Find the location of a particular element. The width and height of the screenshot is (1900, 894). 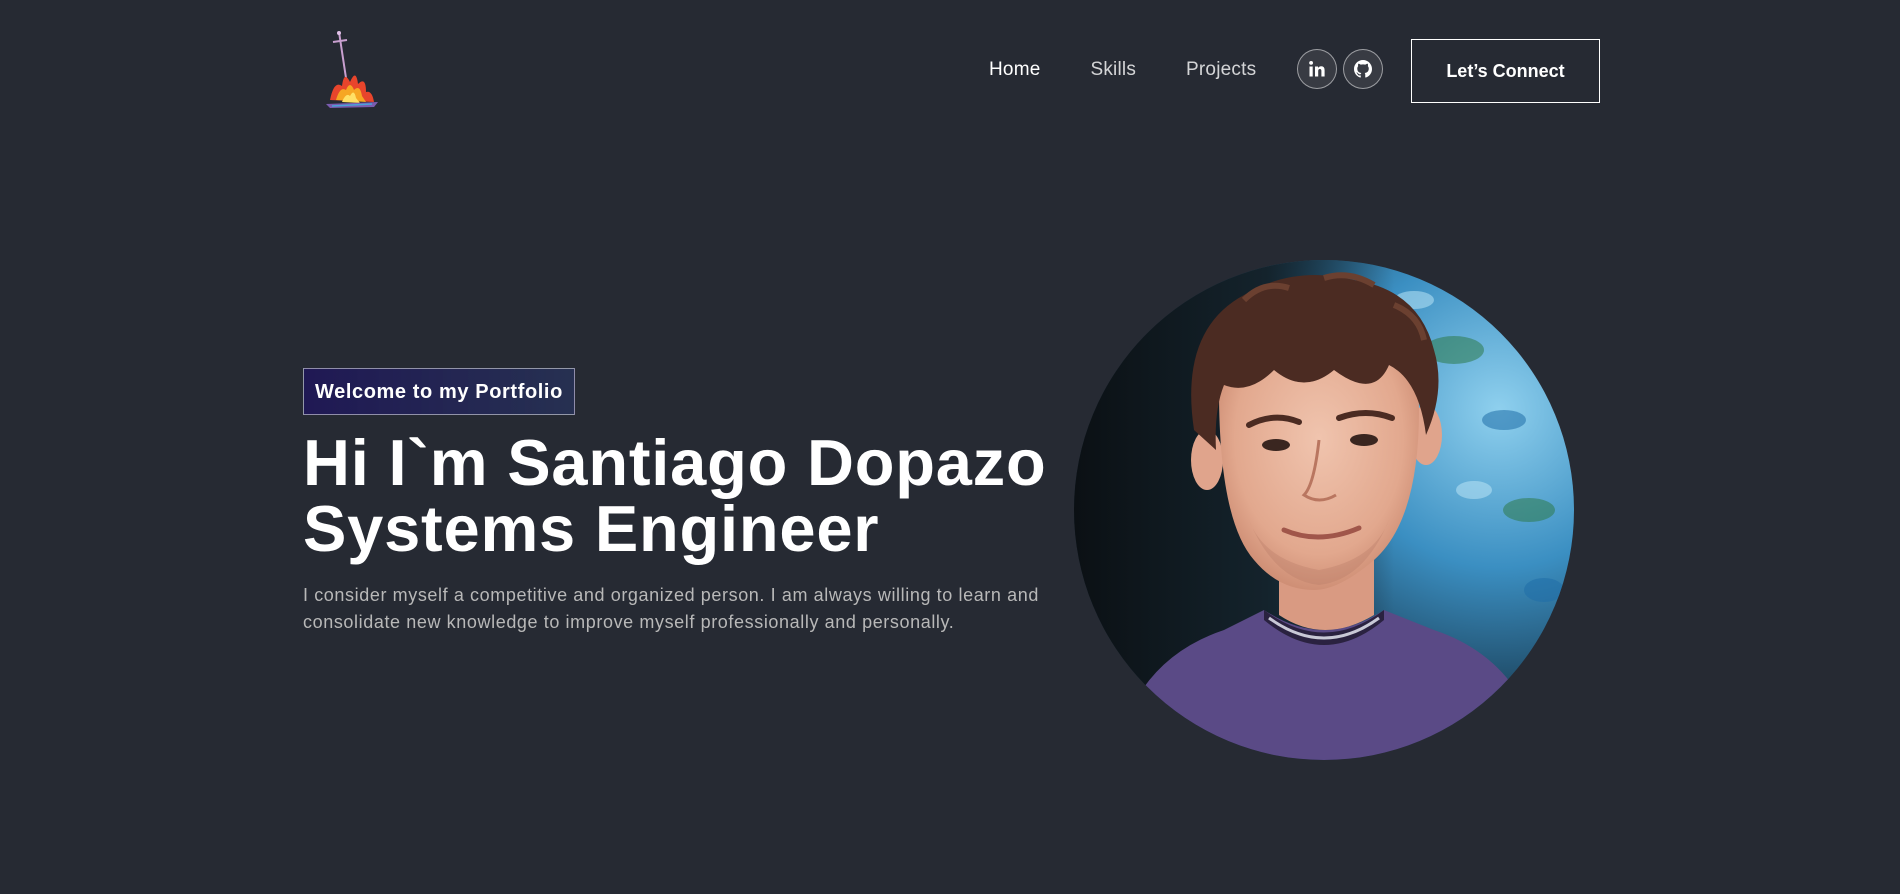

nav-link-home: Home is located at coordinates (1014, 70).